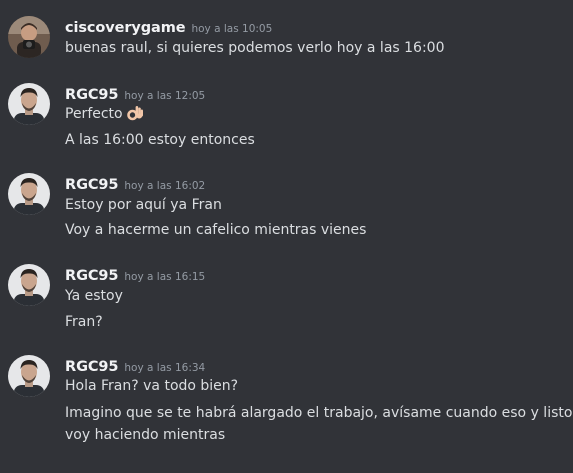 The width and height of the screenshot is (573, 473). I want to click on message-text: Perfecto, so click(104, 116).